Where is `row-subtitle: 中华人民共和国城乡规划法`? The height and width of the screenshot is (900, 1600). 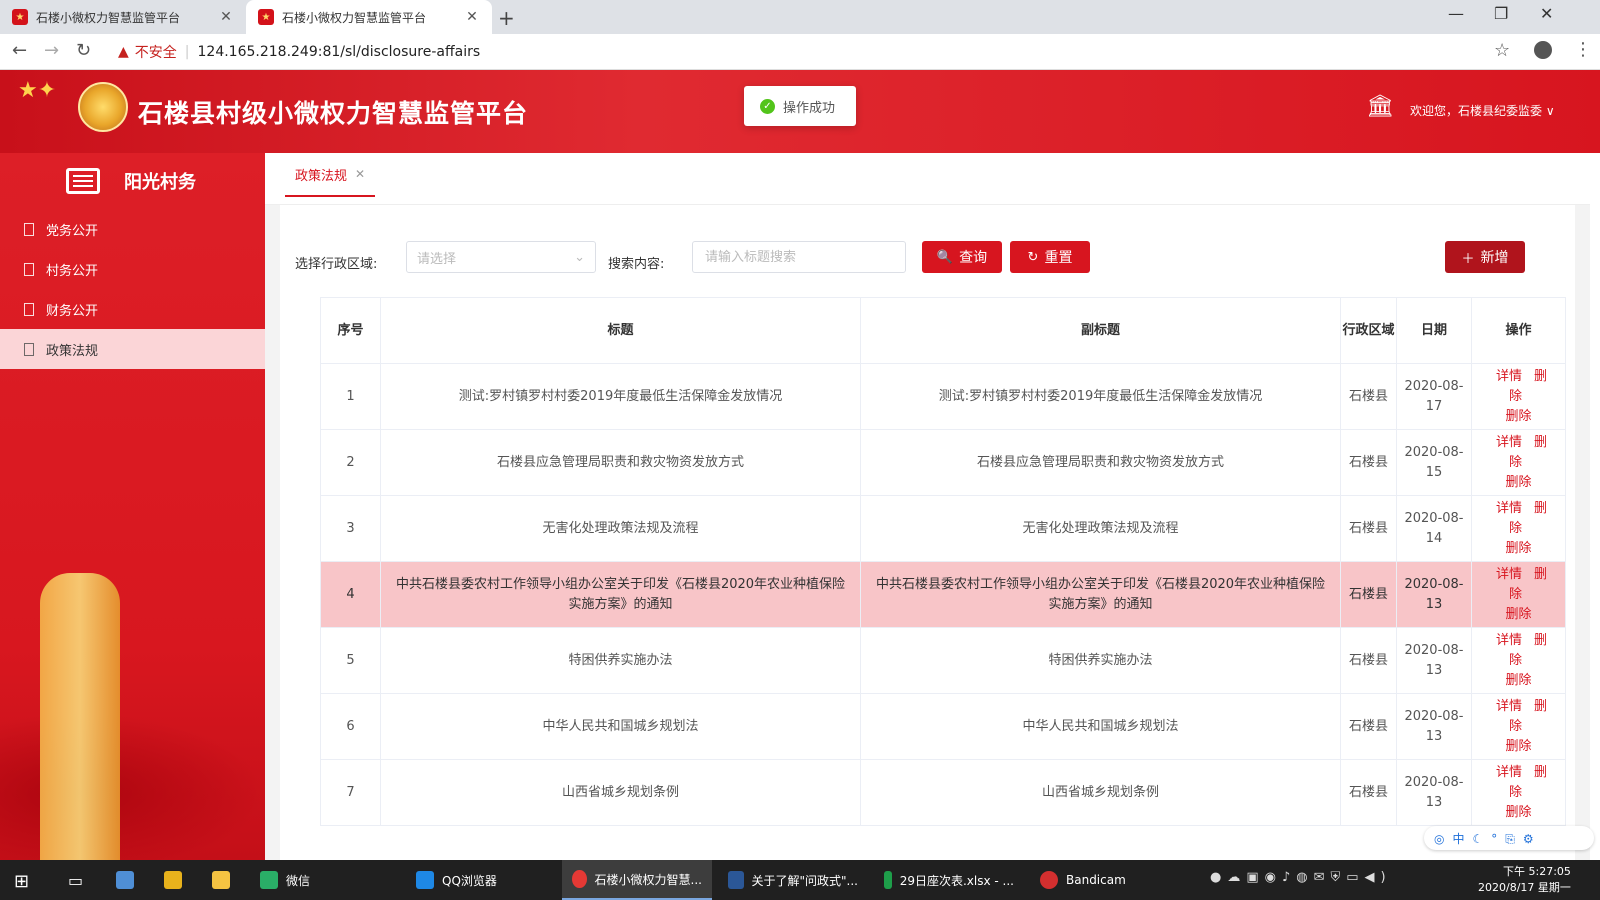 row-subtitle: 中华人民共和国城乡规划法 is located at coordinates (1100, 726).